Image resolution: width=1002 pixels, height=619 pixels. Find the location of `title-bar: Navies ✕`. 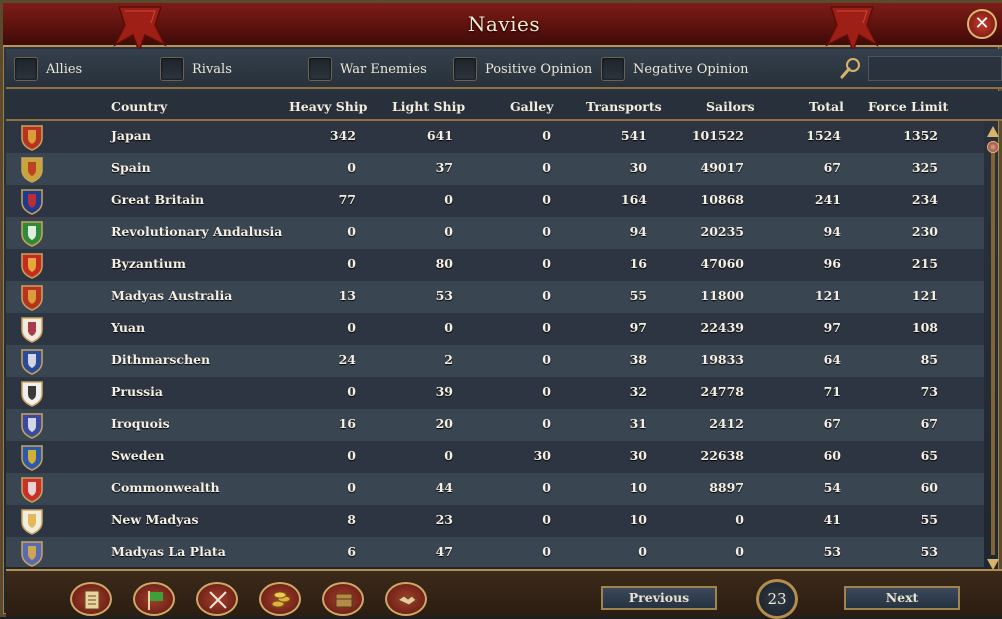

title-bar: Navies ✕ is located at coordinates (502, 28).